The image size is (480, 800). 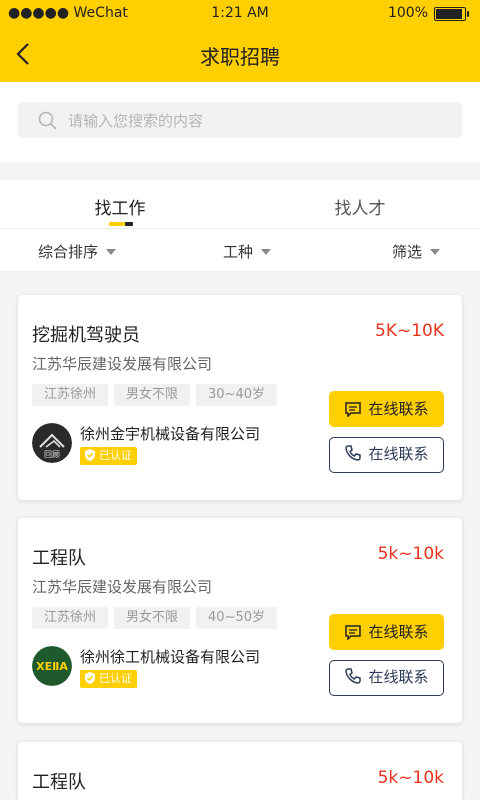 I want to click on nav-bar: 求职招聘, so click(x=240, y=54).